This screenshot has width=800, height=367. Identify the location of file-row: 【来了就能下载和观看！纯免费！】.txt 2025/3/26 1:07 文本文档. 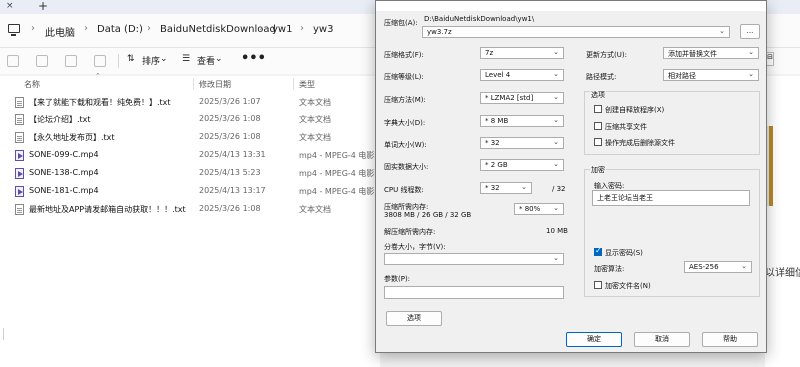
(190, 102).